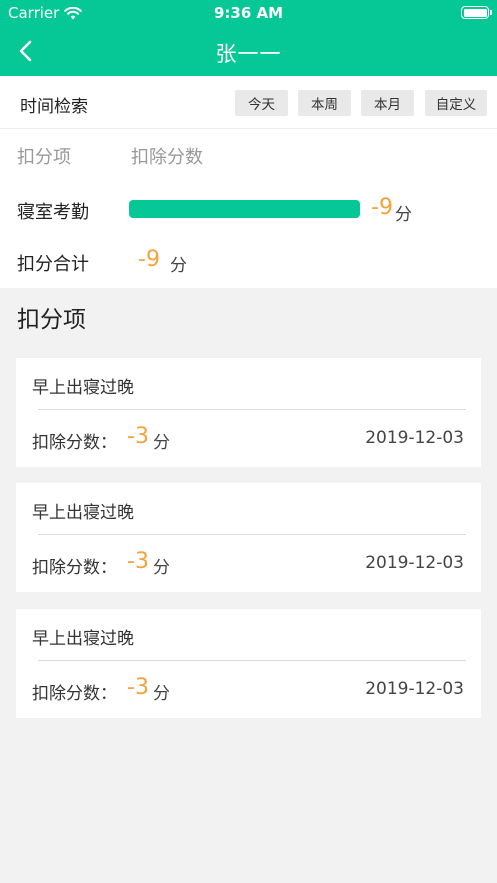 This screenshot has width=497, height=883. What do you see at coordinates (248, 38) in the screenshot?
I see `app-header: Carrier 9:36 AM 张一一` at bounding box center [248, 38].